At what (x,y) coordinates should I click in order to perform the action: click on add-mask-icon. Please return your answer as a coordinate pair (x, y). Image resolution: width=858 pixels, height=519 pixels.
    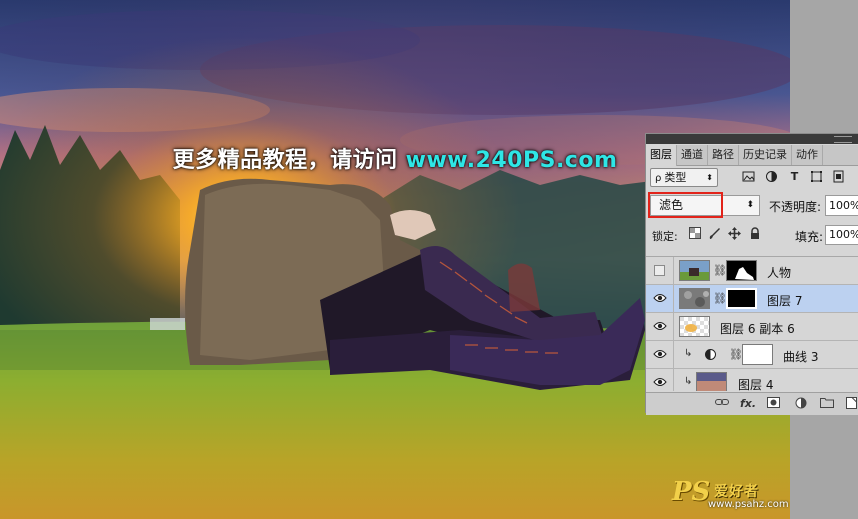
    Looking at the image, I should click on (773, 403).